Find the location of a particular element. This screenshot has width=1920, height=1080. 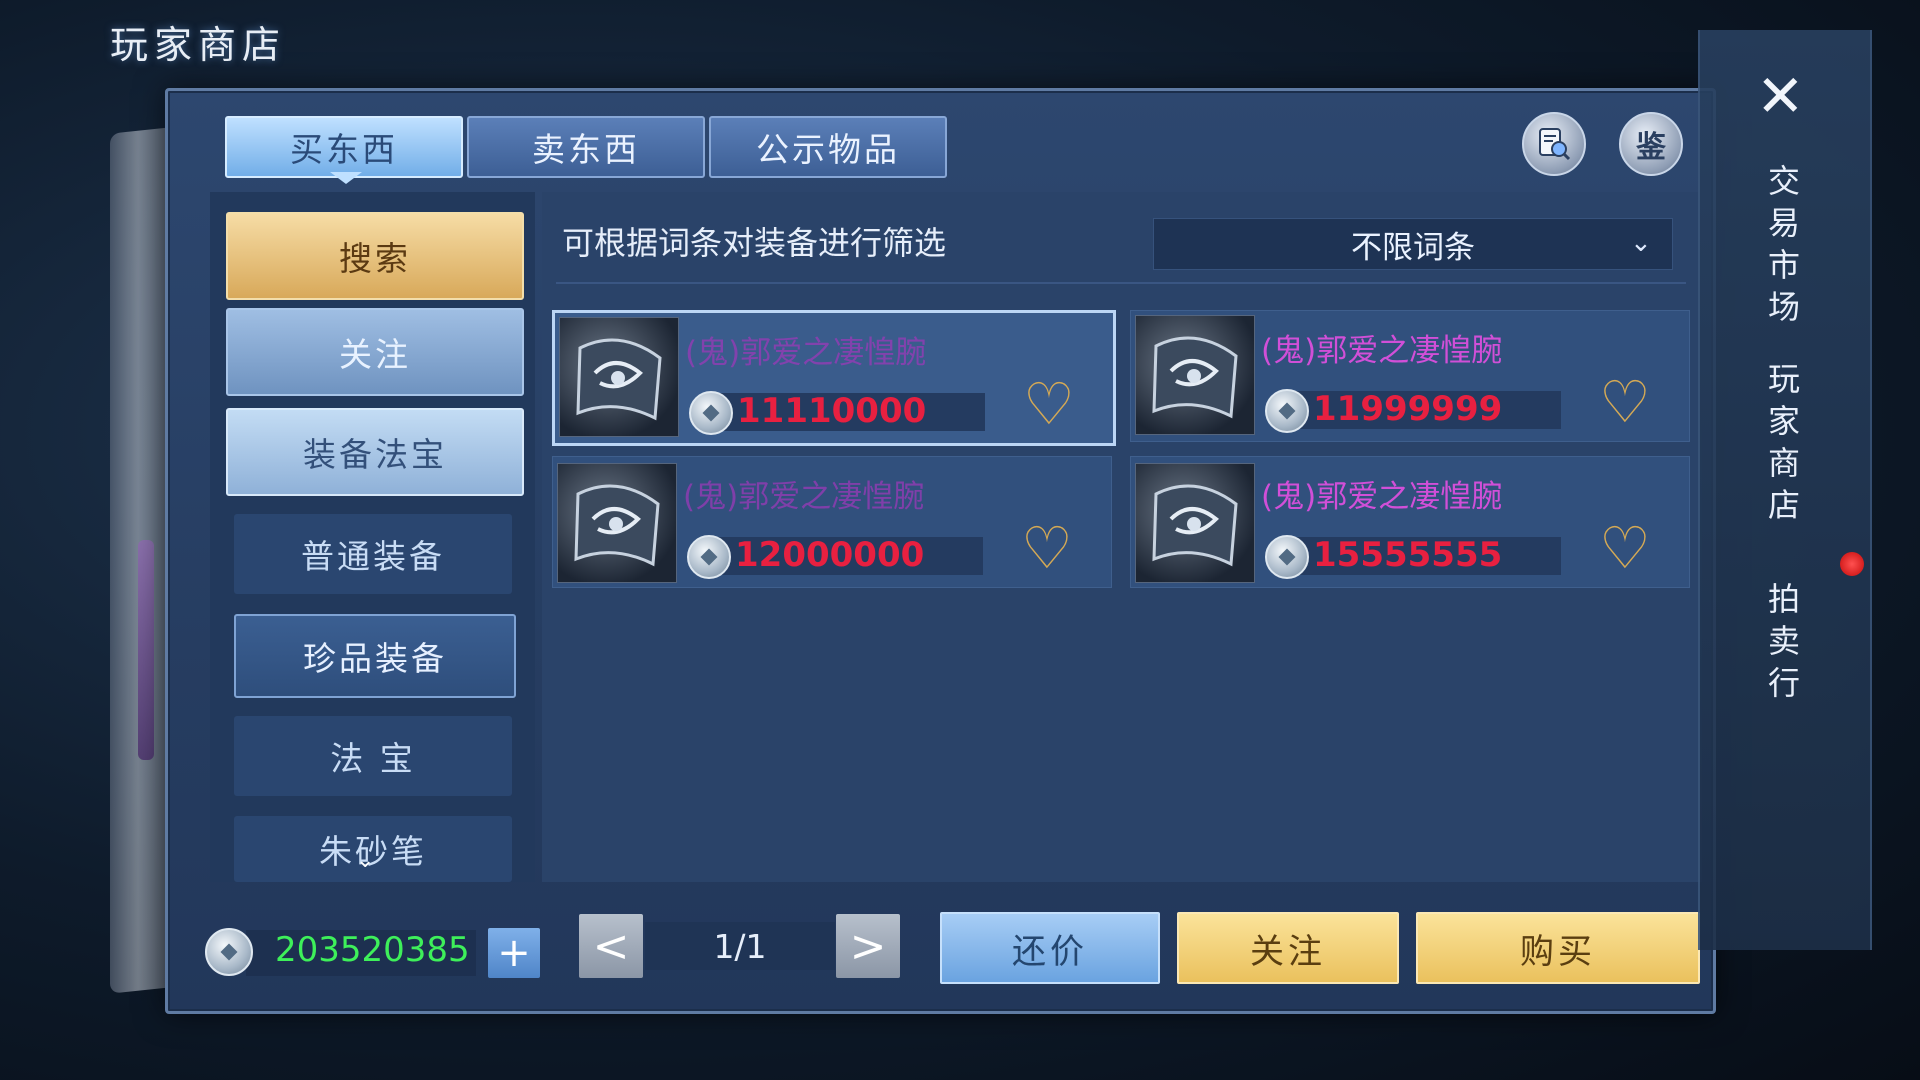

page-indicator: 1/1 is located at coordinates (740, 946).